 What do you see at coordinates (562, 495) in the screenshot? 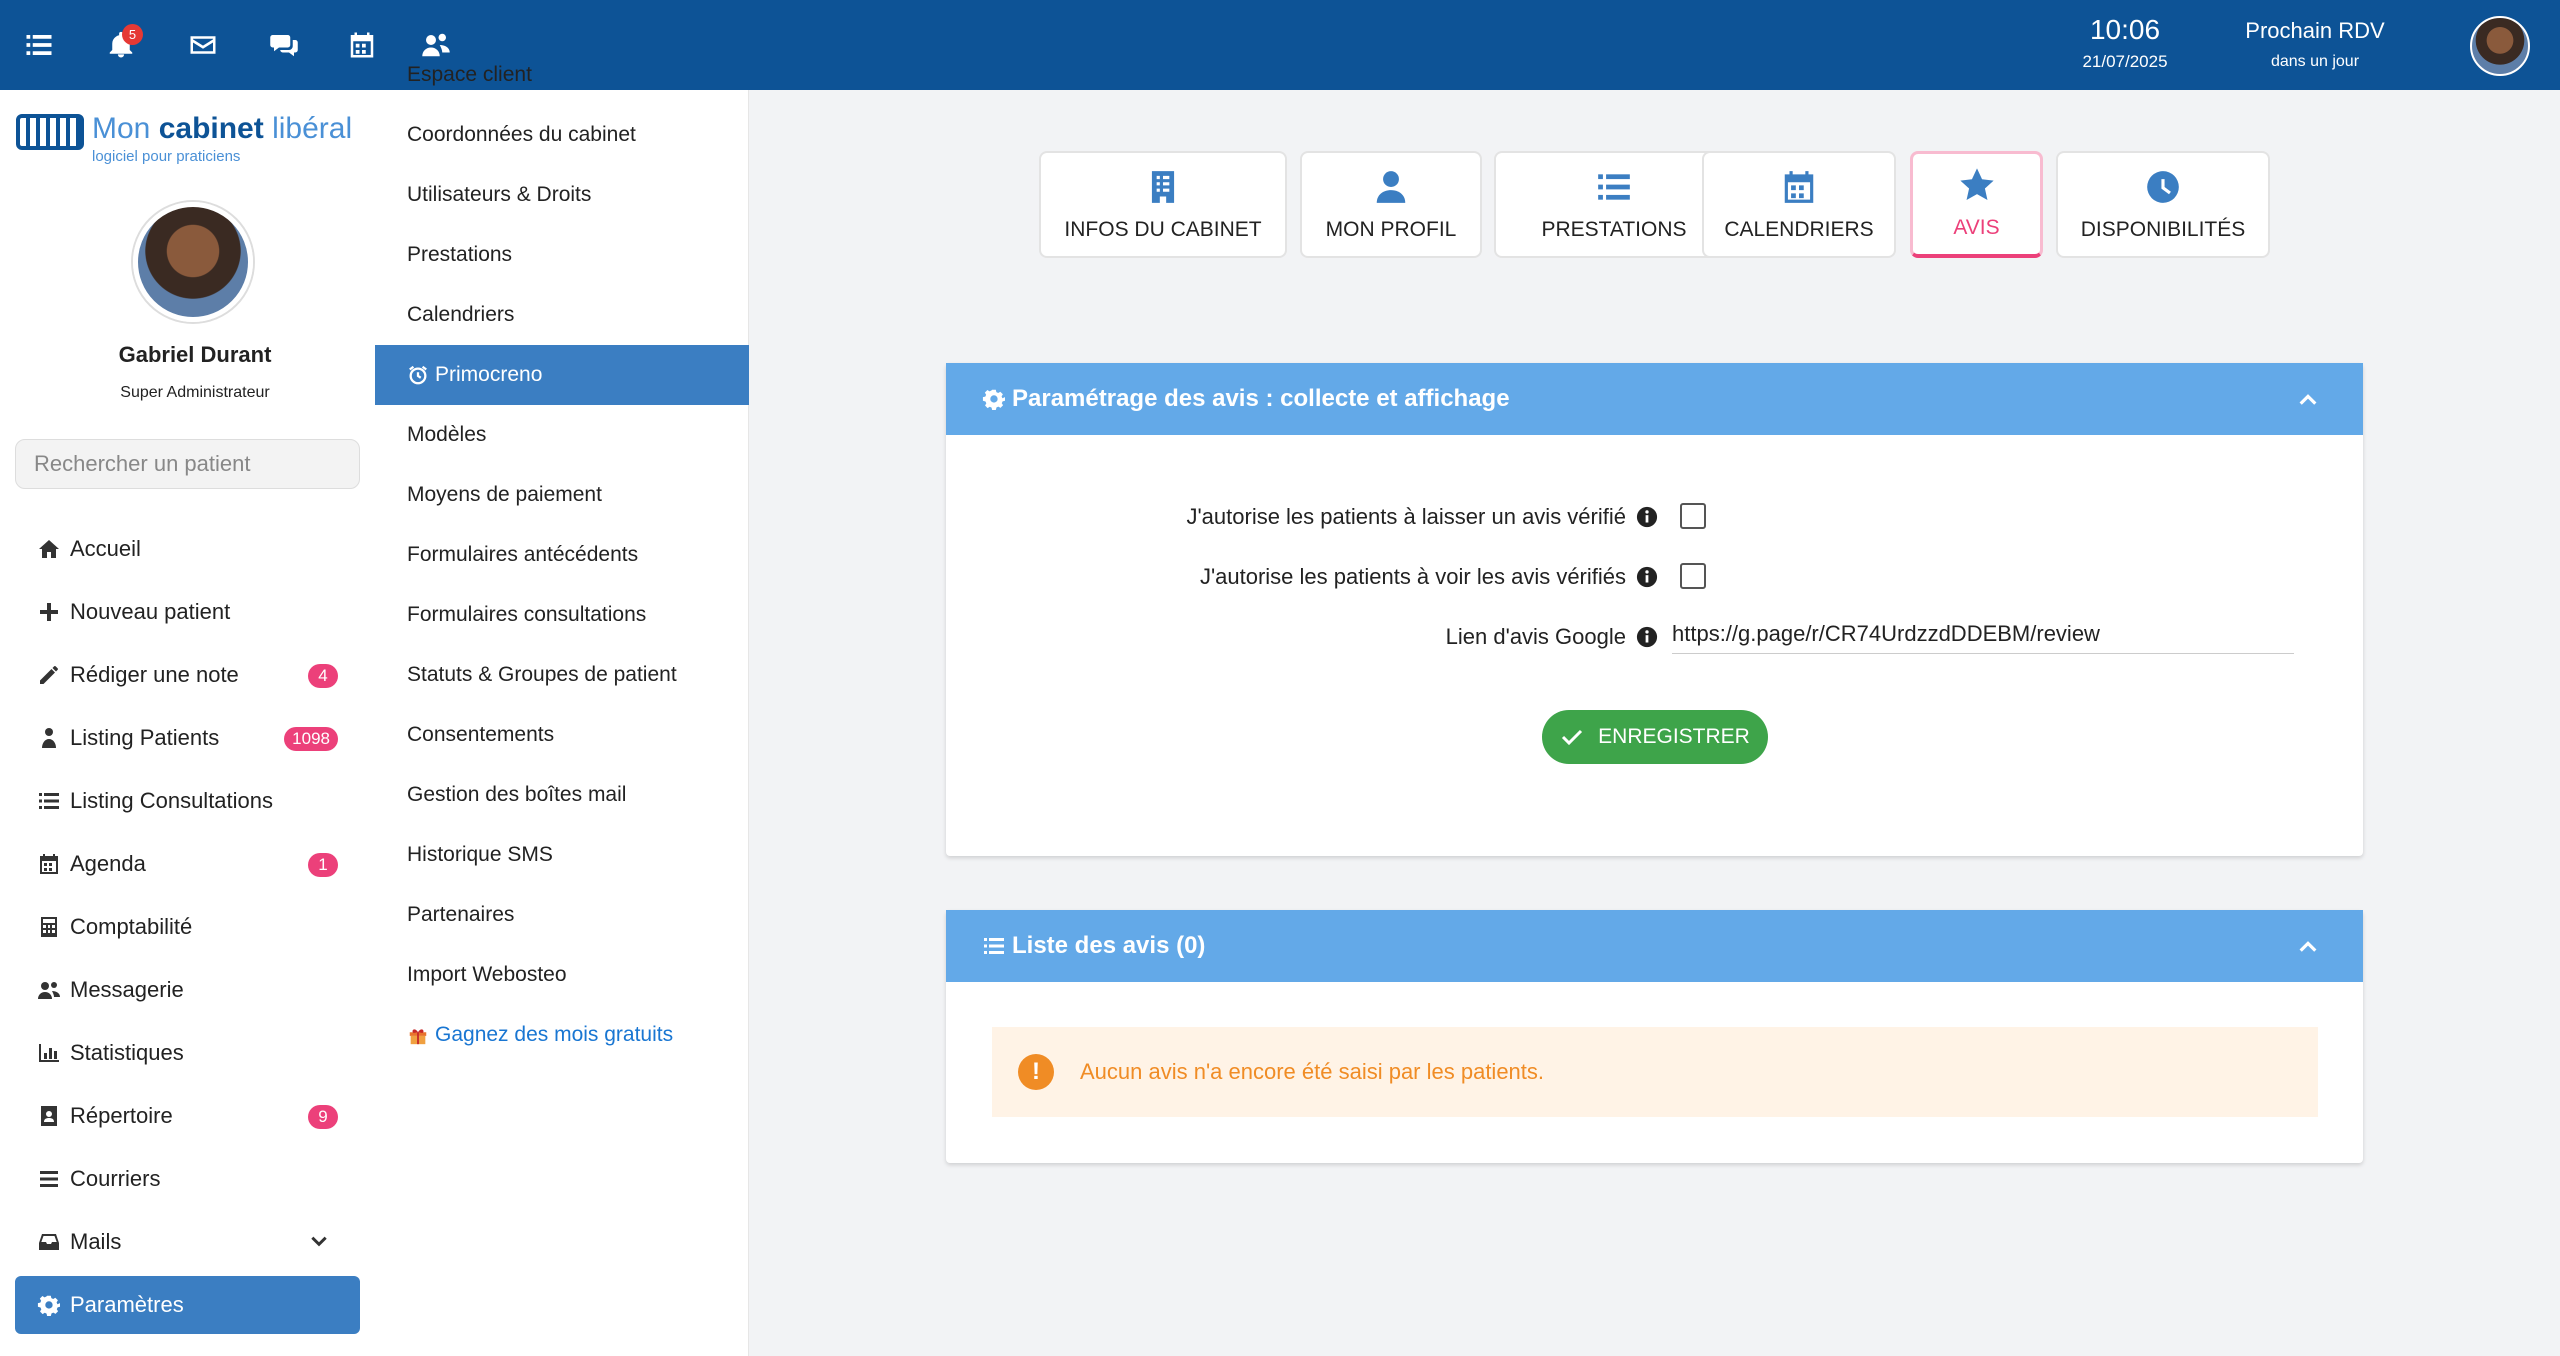
I see `submenu-moyens-paiement: Moyens de paiement` at bounding box center [562, 495].